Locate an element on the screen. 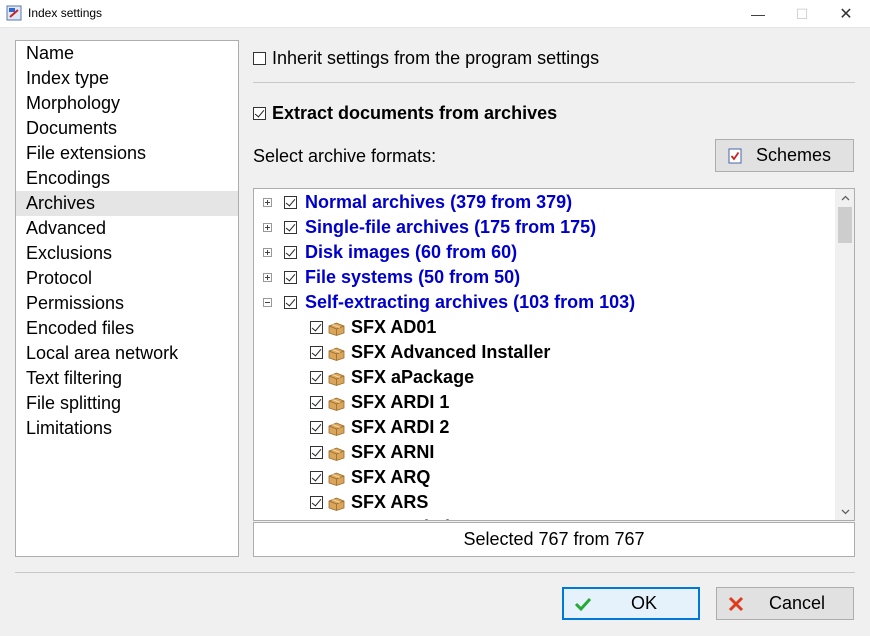 The height and width of the screenshot is (636, 870). tree-row-label: SFX ARS is located at coordinates (390, 502).